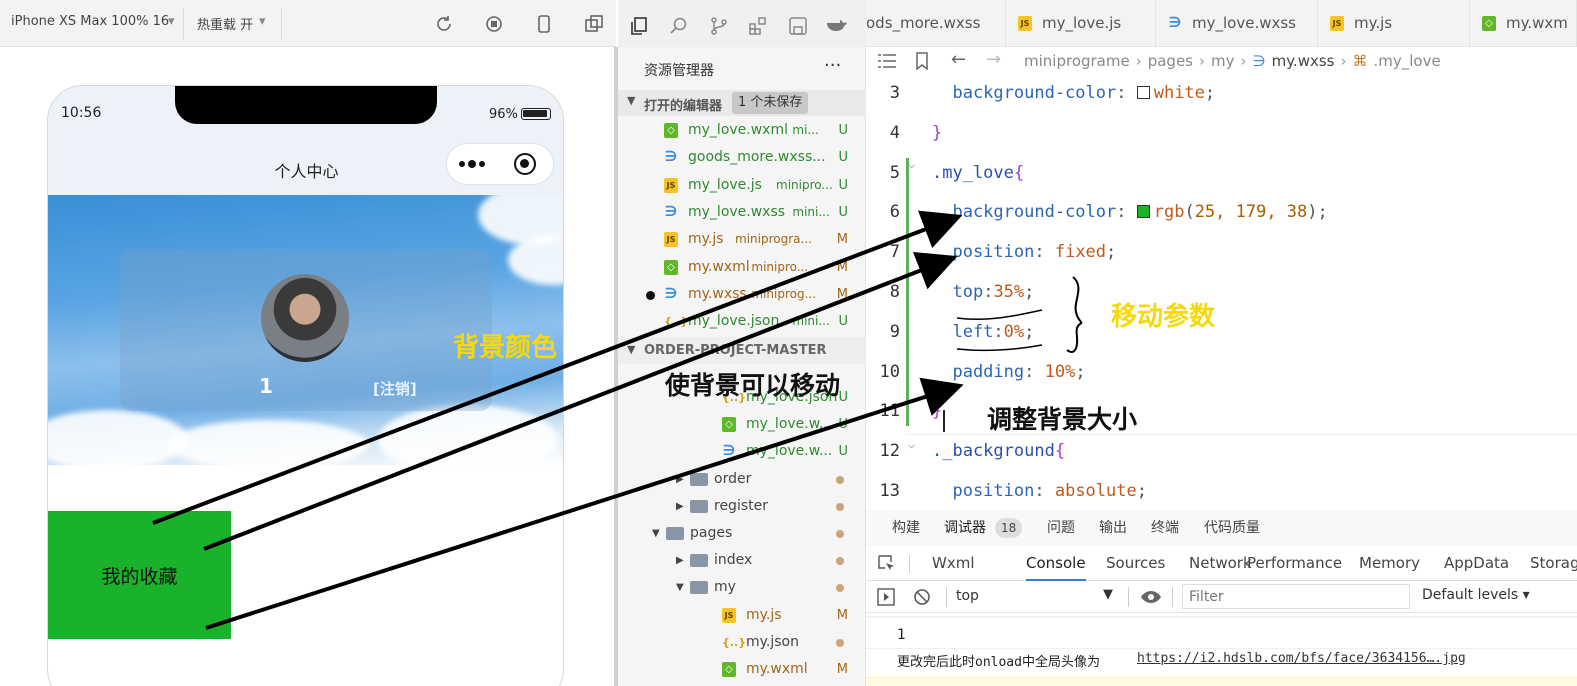  I want to click on panel-tab: 构建, so click(906, 528).